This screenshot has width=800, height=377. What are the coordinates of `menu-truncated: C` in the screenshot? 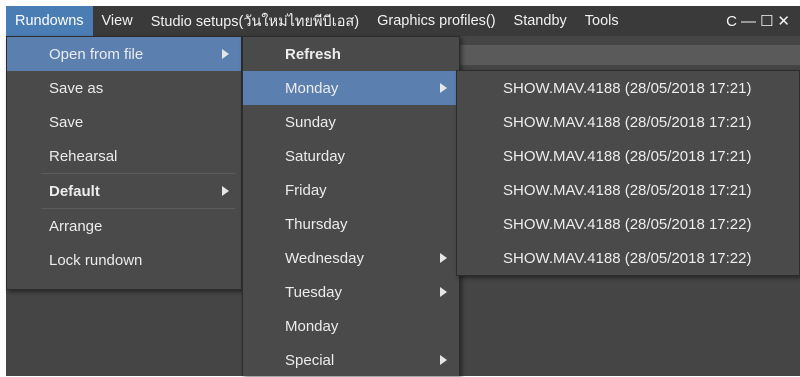 It's located at (731, 21).